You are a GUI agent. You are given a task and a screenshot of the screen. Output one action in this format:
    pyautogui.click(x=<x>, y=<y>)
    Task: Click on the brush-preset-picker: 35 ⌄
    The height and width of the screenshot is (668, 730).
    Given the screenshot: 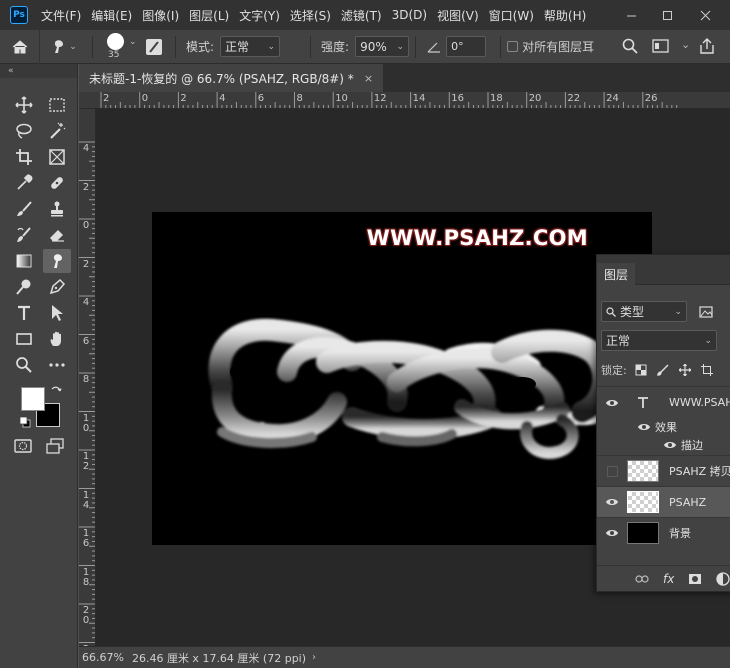 What is the action you would take?
    pyautogui.click(x=119, y=47)
    